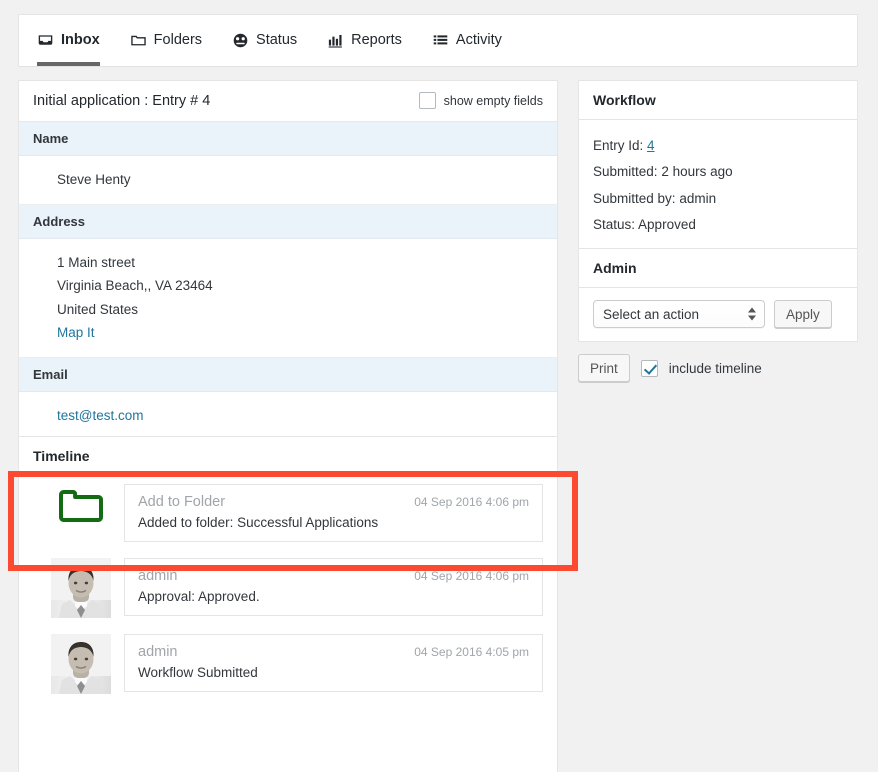 The width and height of the screenshot is (878, 772). Describe the element at coordinates (138, 40) in the screenshot. I see `folder-icon` at that location.